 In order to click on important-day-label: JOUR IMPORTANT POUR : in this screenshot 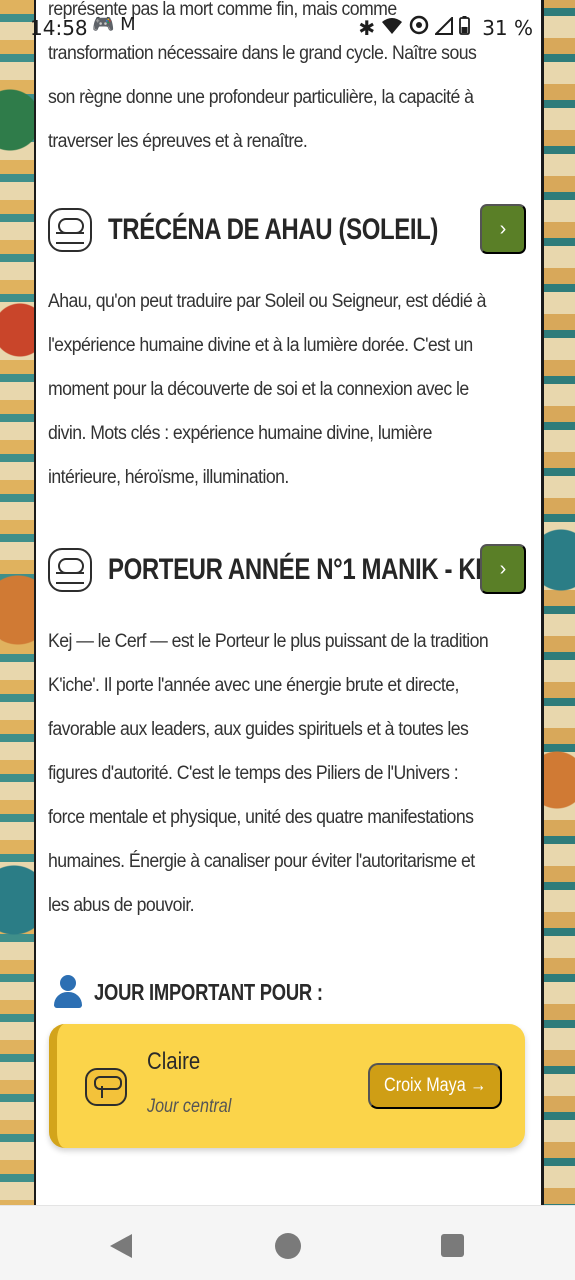, I will do `click(208, 991)`.